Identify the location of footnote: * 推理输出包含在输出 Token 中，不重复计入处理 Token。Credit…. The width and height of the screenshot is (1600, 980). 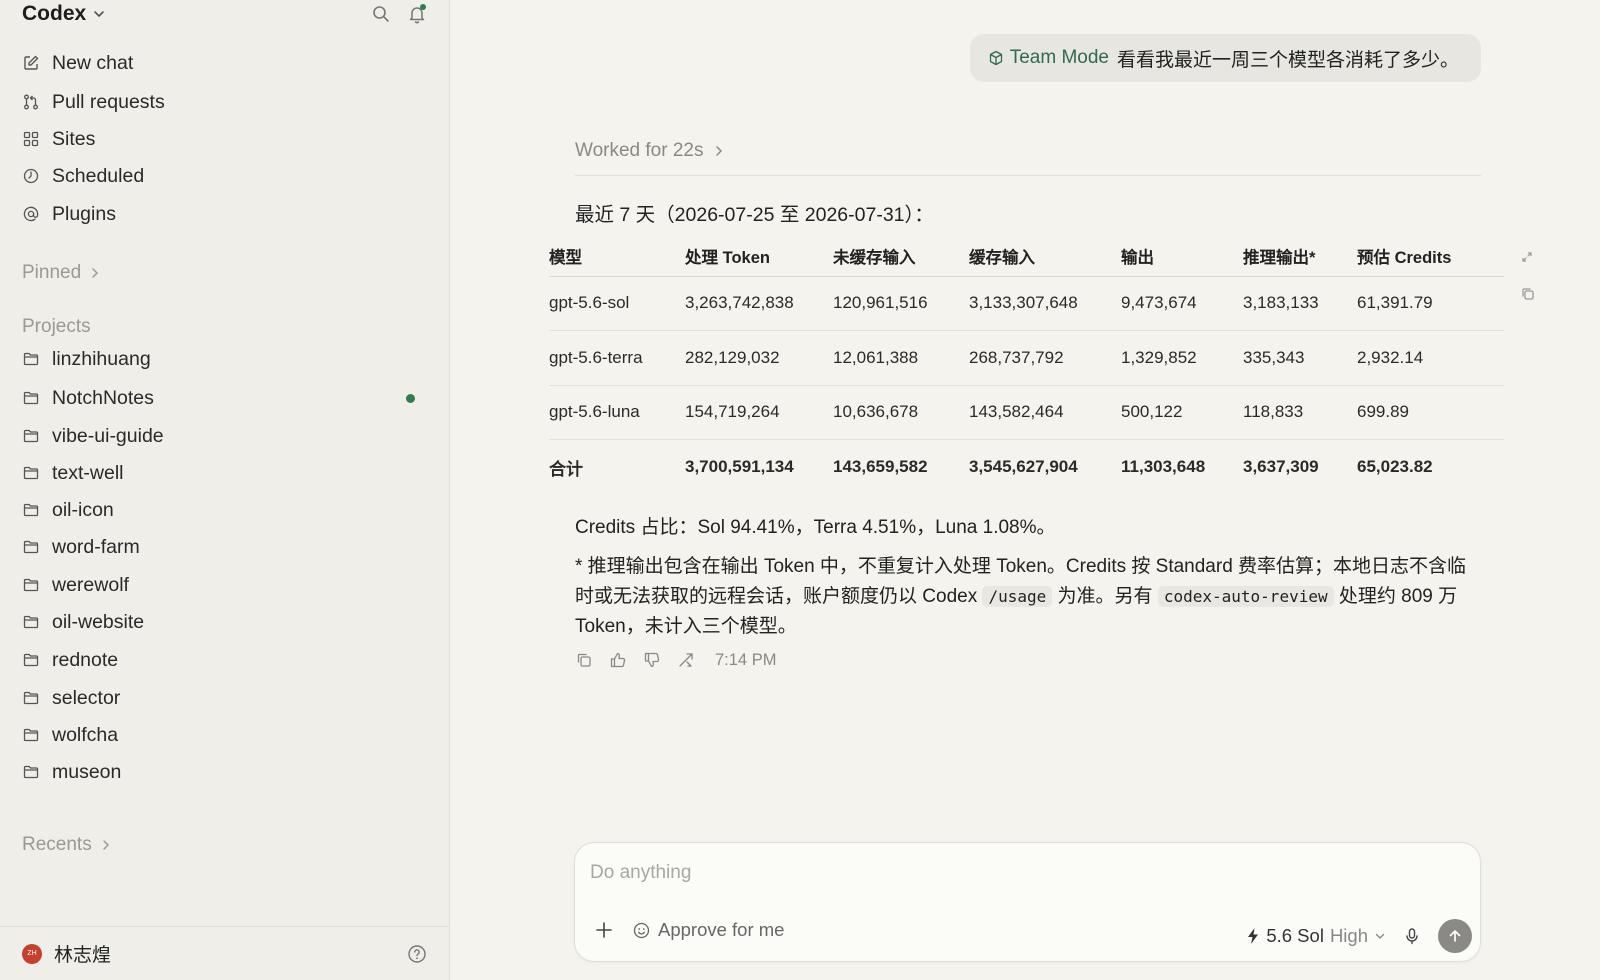
(1025, 597).